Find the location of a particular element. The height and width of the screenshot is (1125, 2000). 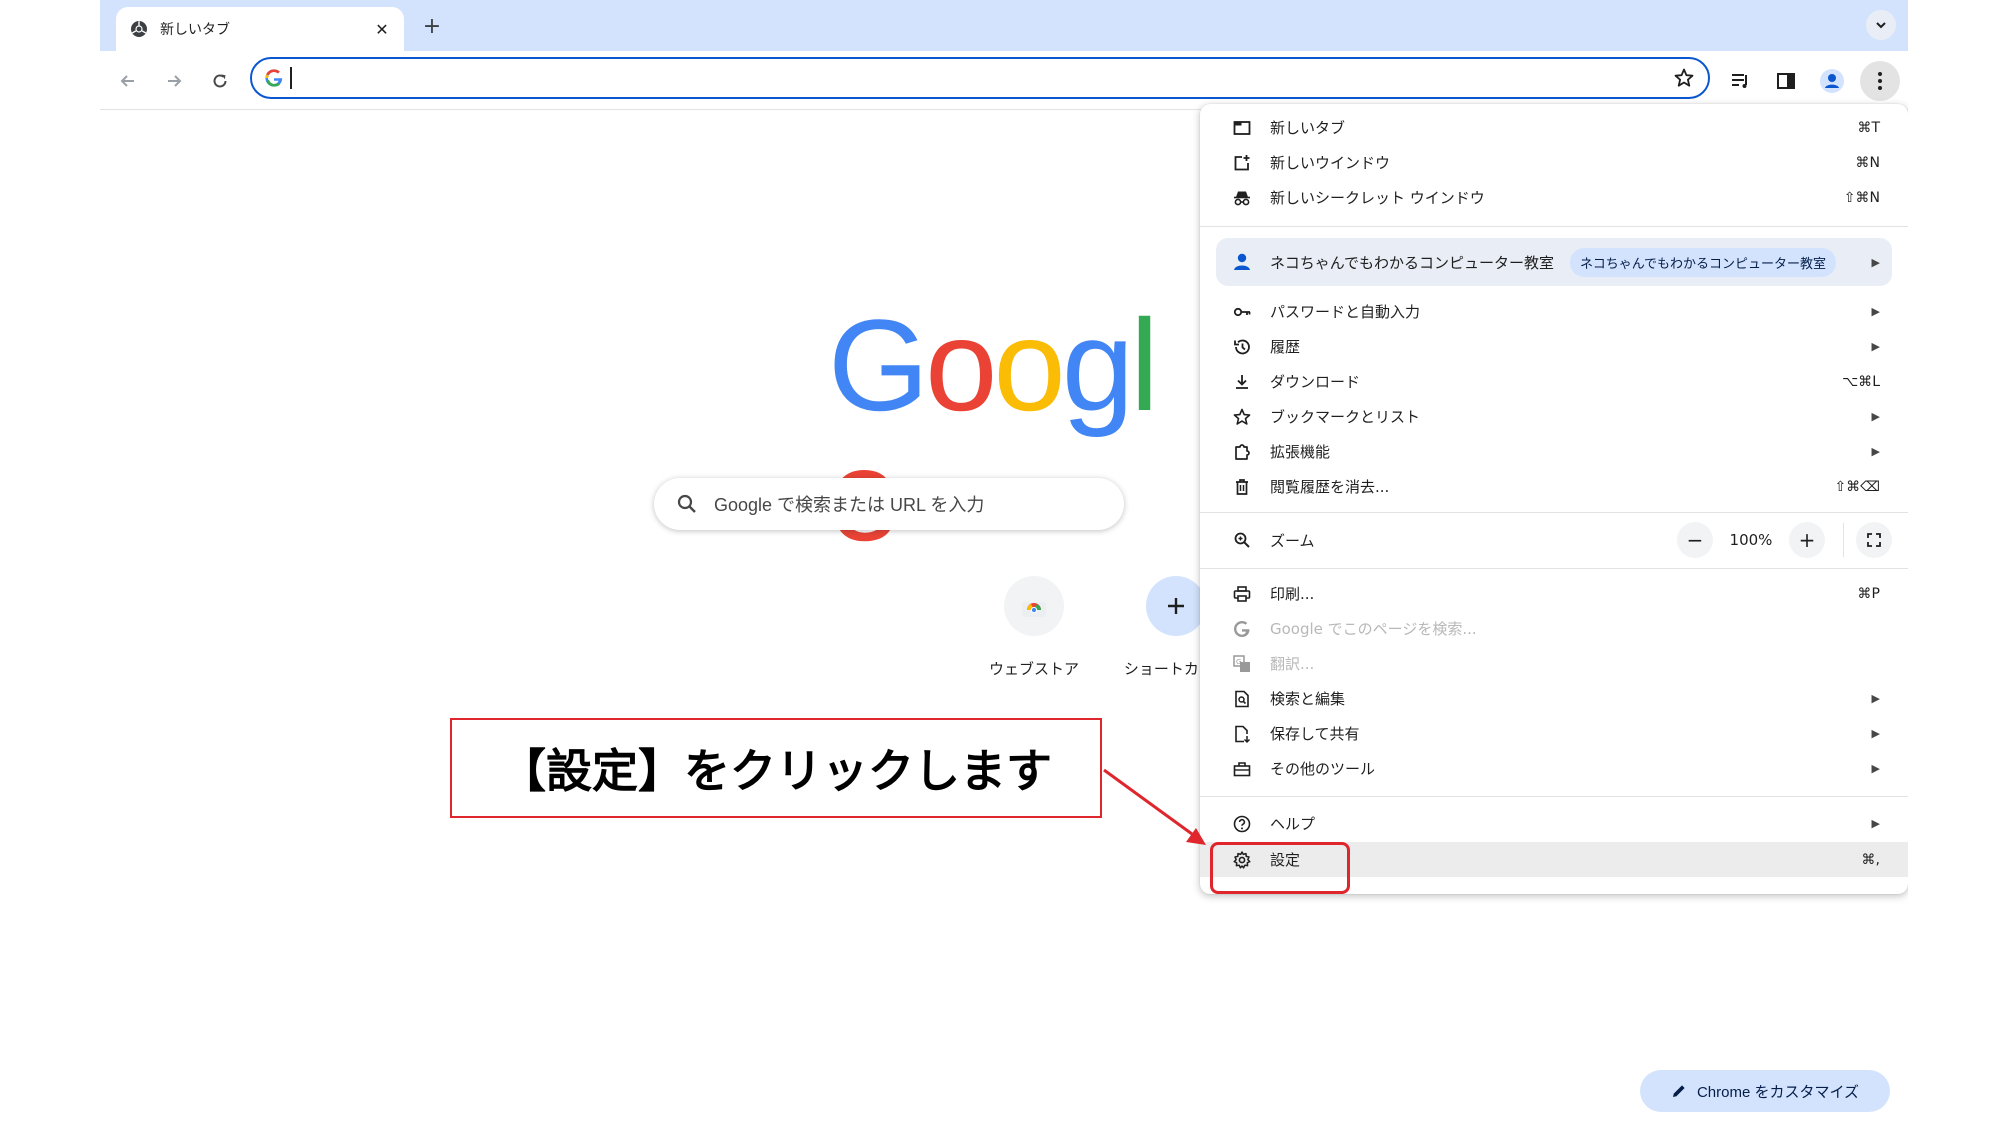

google-g-icon is located at coordinates (1242, 629).